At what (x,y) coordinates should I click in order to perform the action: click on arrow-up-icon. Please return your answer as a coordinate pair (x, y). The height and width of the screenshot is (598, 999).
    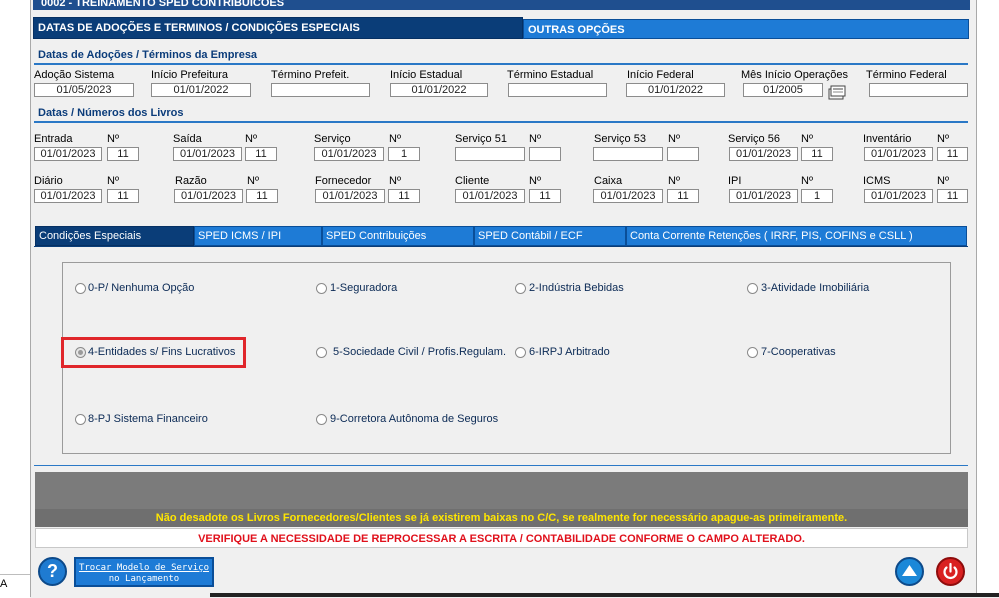
    Looking at the image, I should click on (909, 570).